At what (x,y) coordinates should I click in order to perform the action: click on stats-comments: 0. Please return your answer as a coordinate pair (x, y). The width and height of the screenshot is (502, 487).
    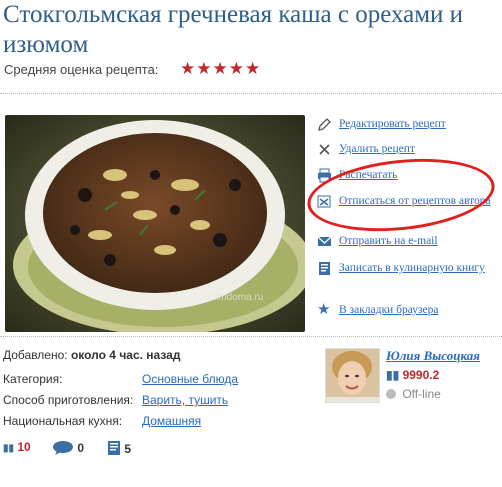
    Looking at the image, I should click on (68, 447).